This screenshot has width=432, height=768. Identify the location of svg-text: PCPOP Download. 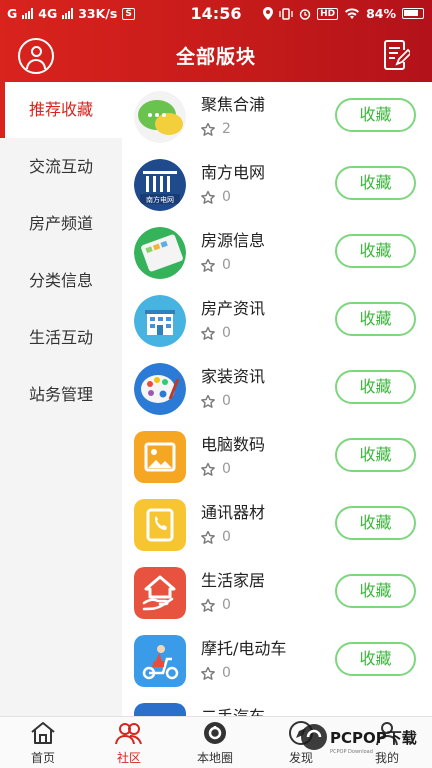
(351, 752).